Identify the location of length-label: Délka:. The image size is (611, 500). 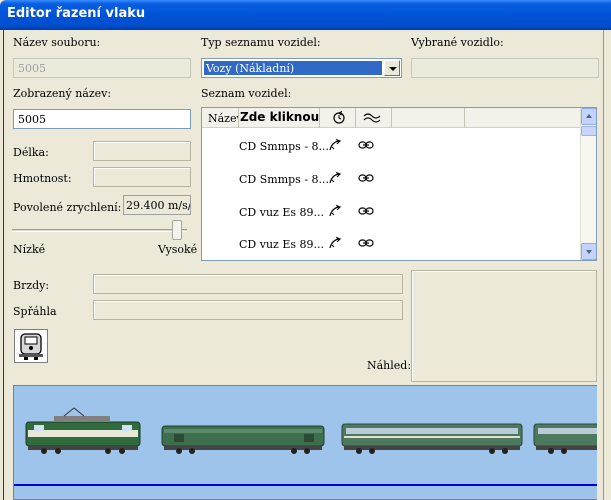
(31, 152).